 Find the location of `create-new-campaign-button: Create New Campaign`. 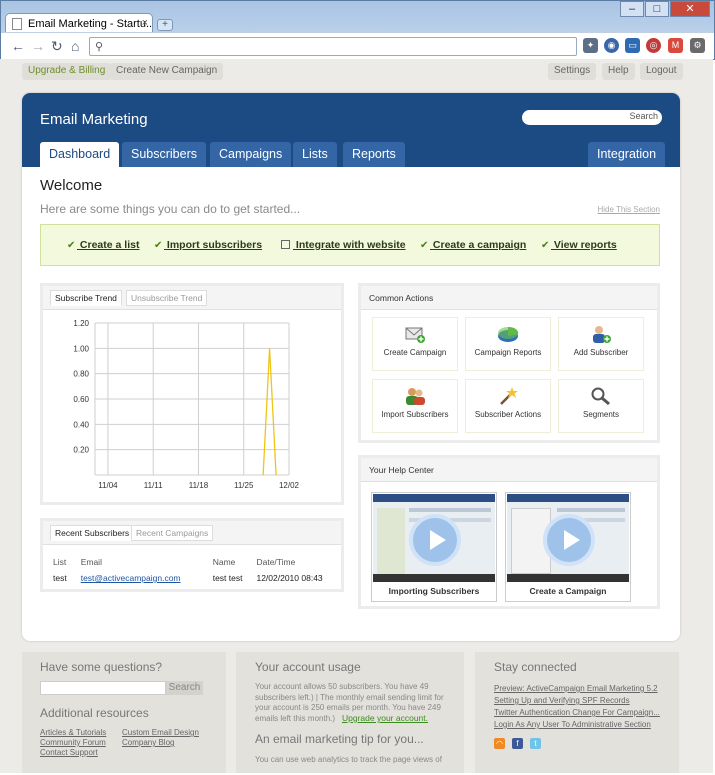

create-new-campaign-button: Create New Campaign is located at coordinates (167, 71).